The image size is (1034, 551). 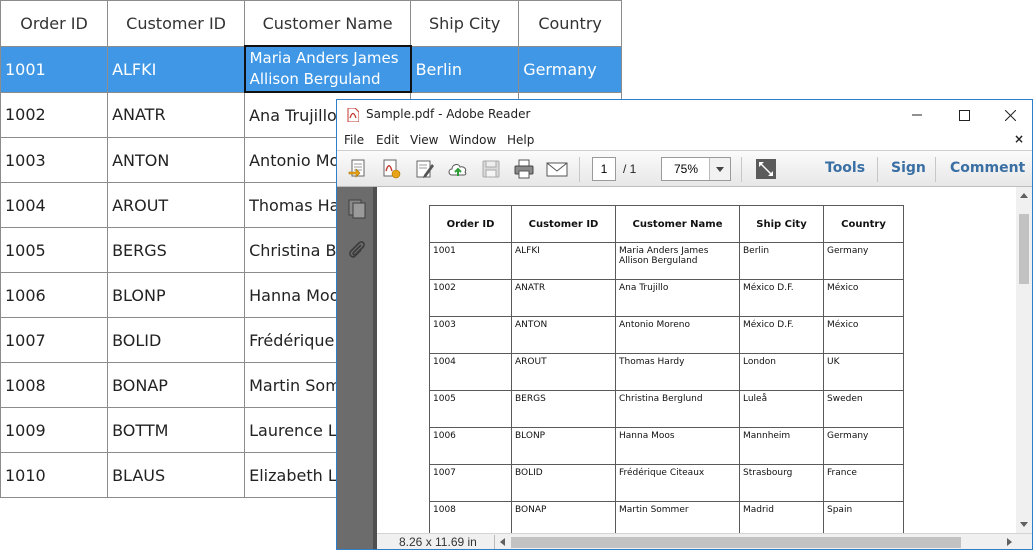 I want to click on pdf-cell: 1001, so click(x=470, y=261).